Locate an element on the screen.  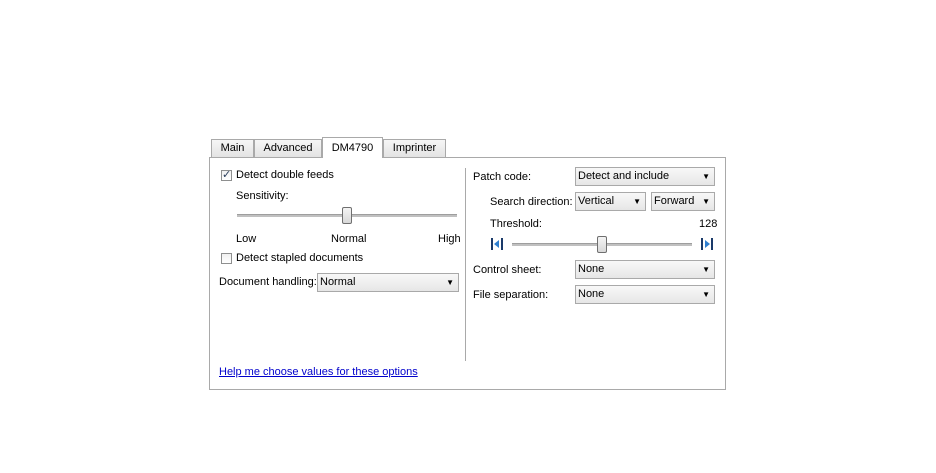
document-handling-select: Normal ▼ is located at coordinates (388, 282).